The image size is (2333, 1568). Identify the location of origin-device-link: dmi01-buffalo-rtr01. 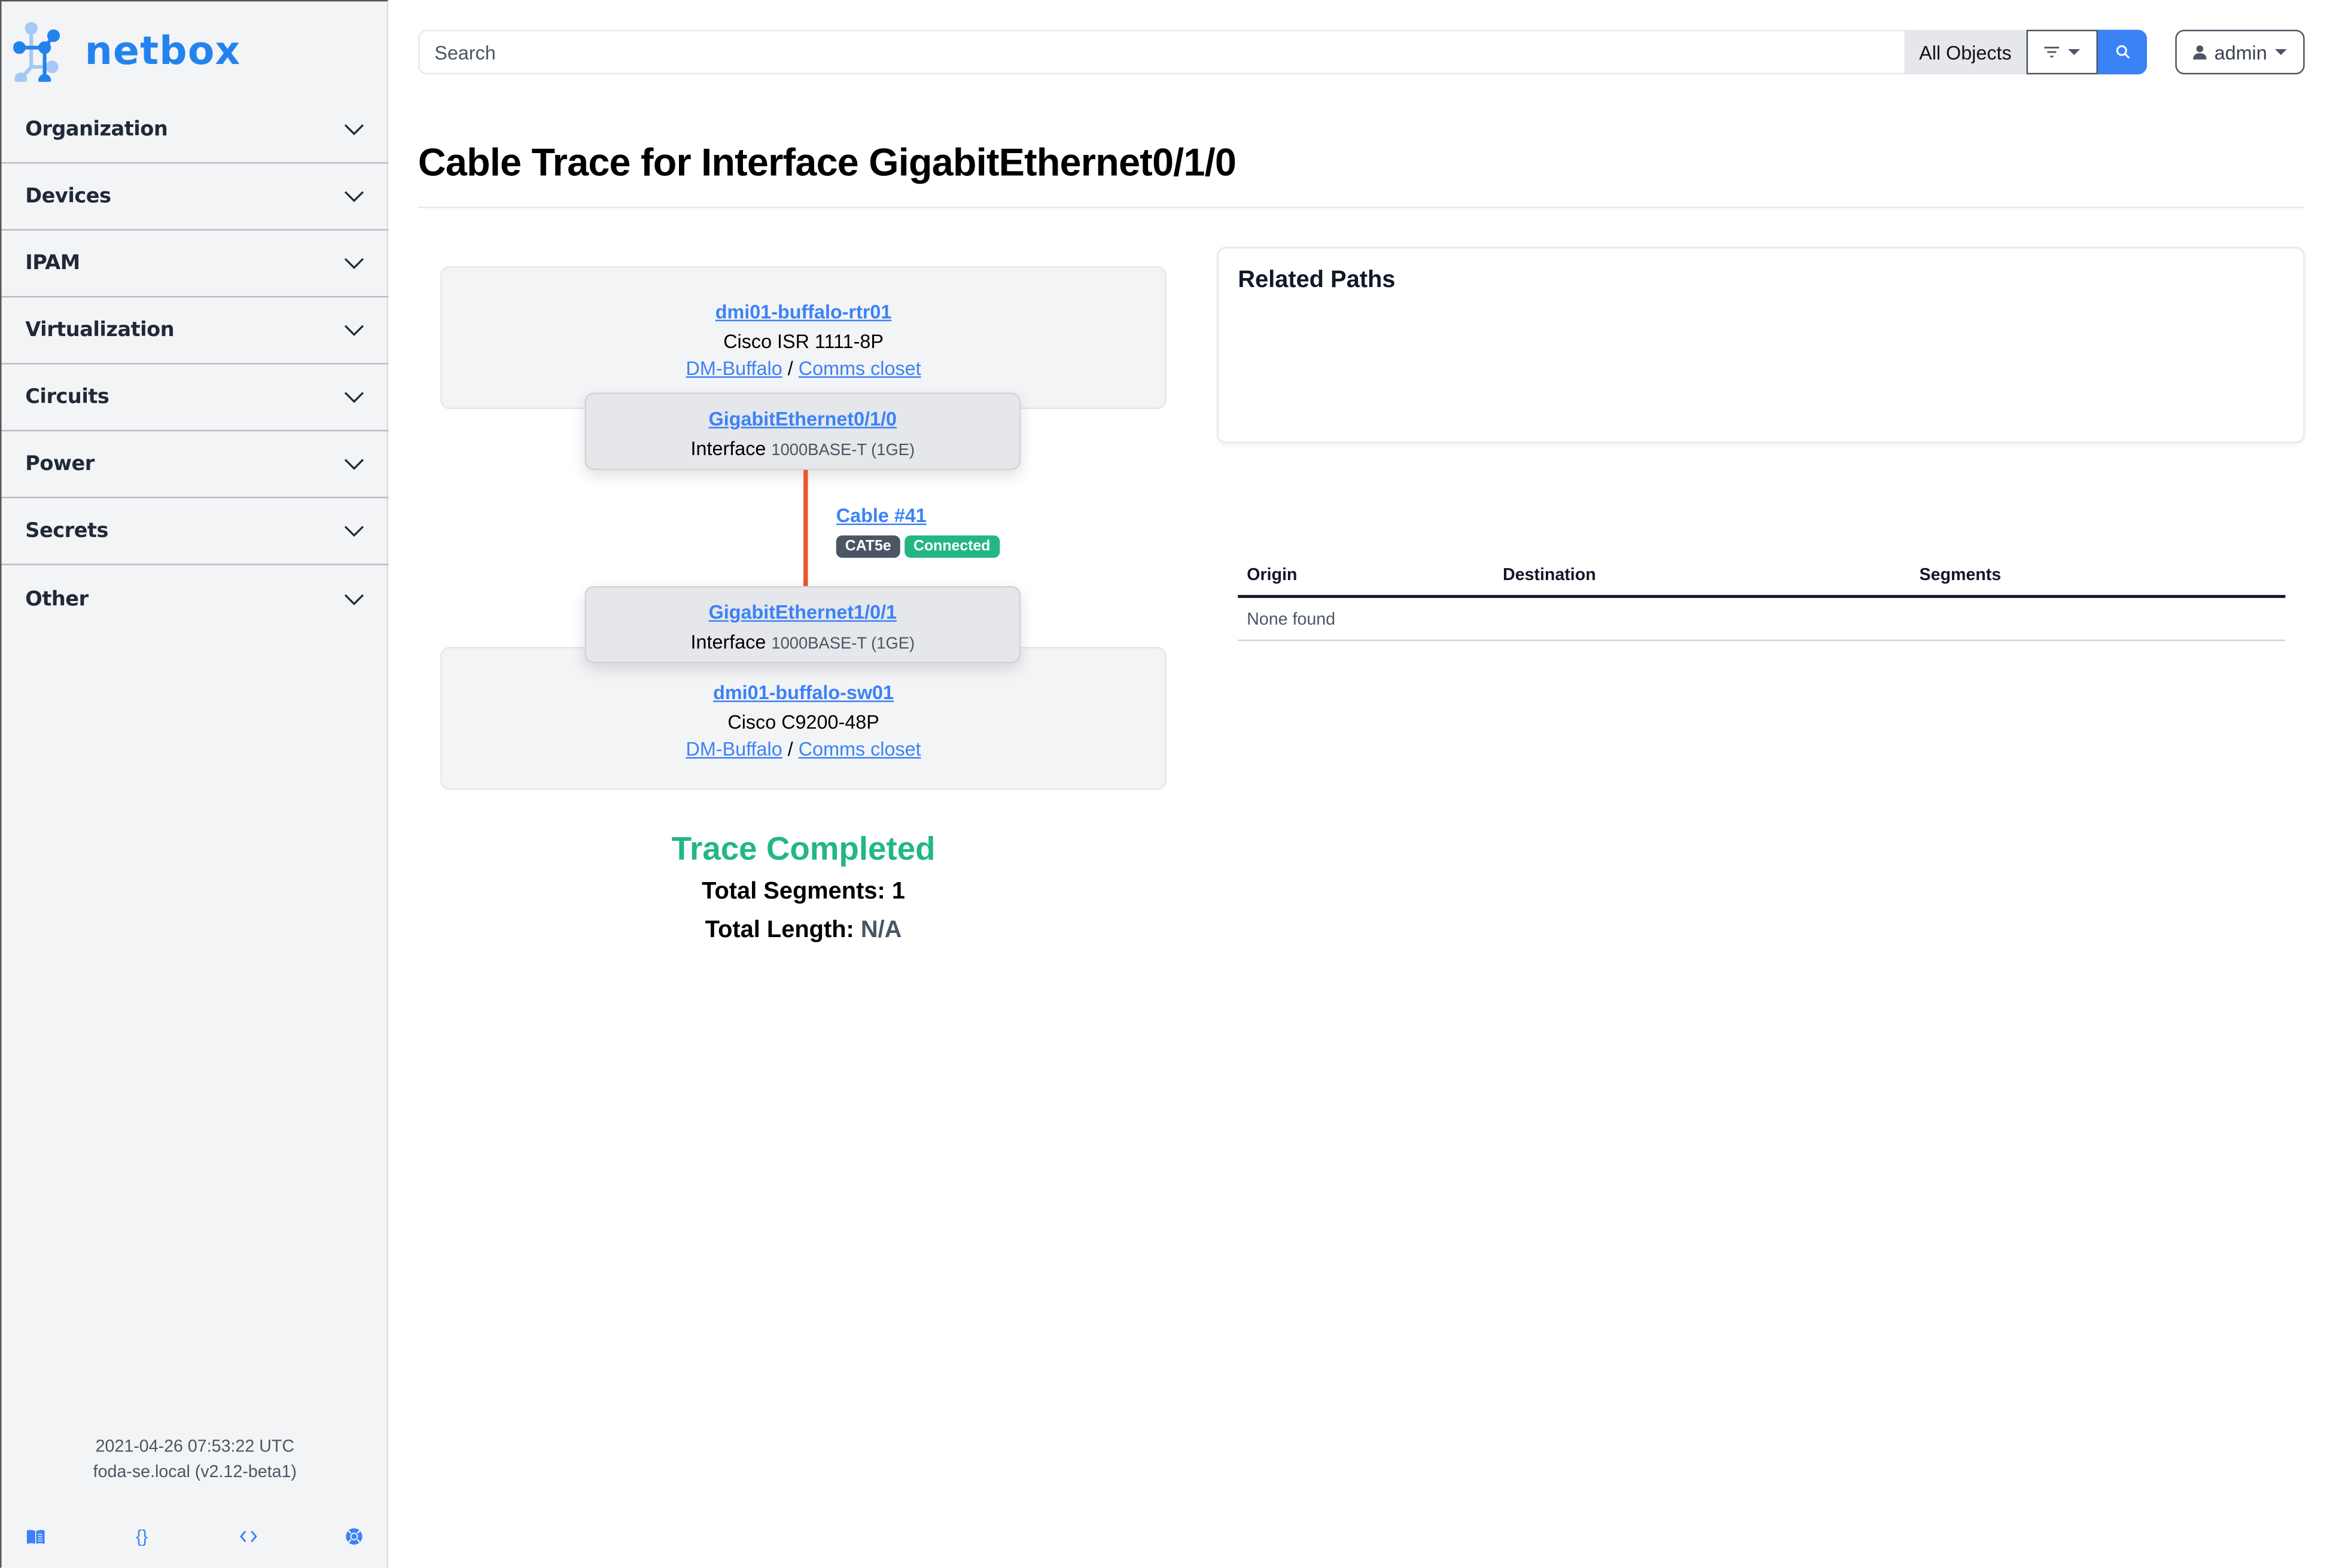
(803, 311).